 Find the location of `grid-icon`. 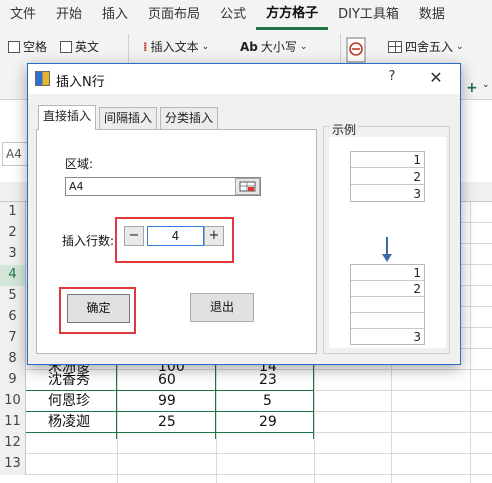

grid-icon is located at coordinates (395, 46).